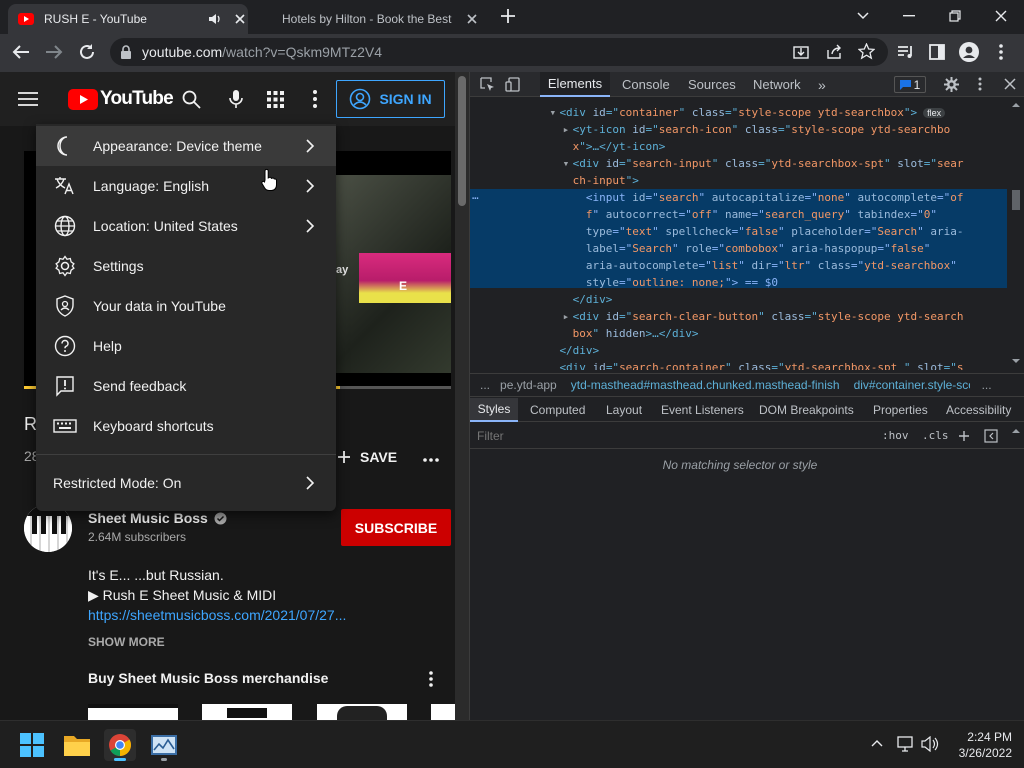 This screenshot has height=768, width=1024. Describe the element at coordinates (624, 410) in the screenshot. I see `tab-layout: Layout` at that location.